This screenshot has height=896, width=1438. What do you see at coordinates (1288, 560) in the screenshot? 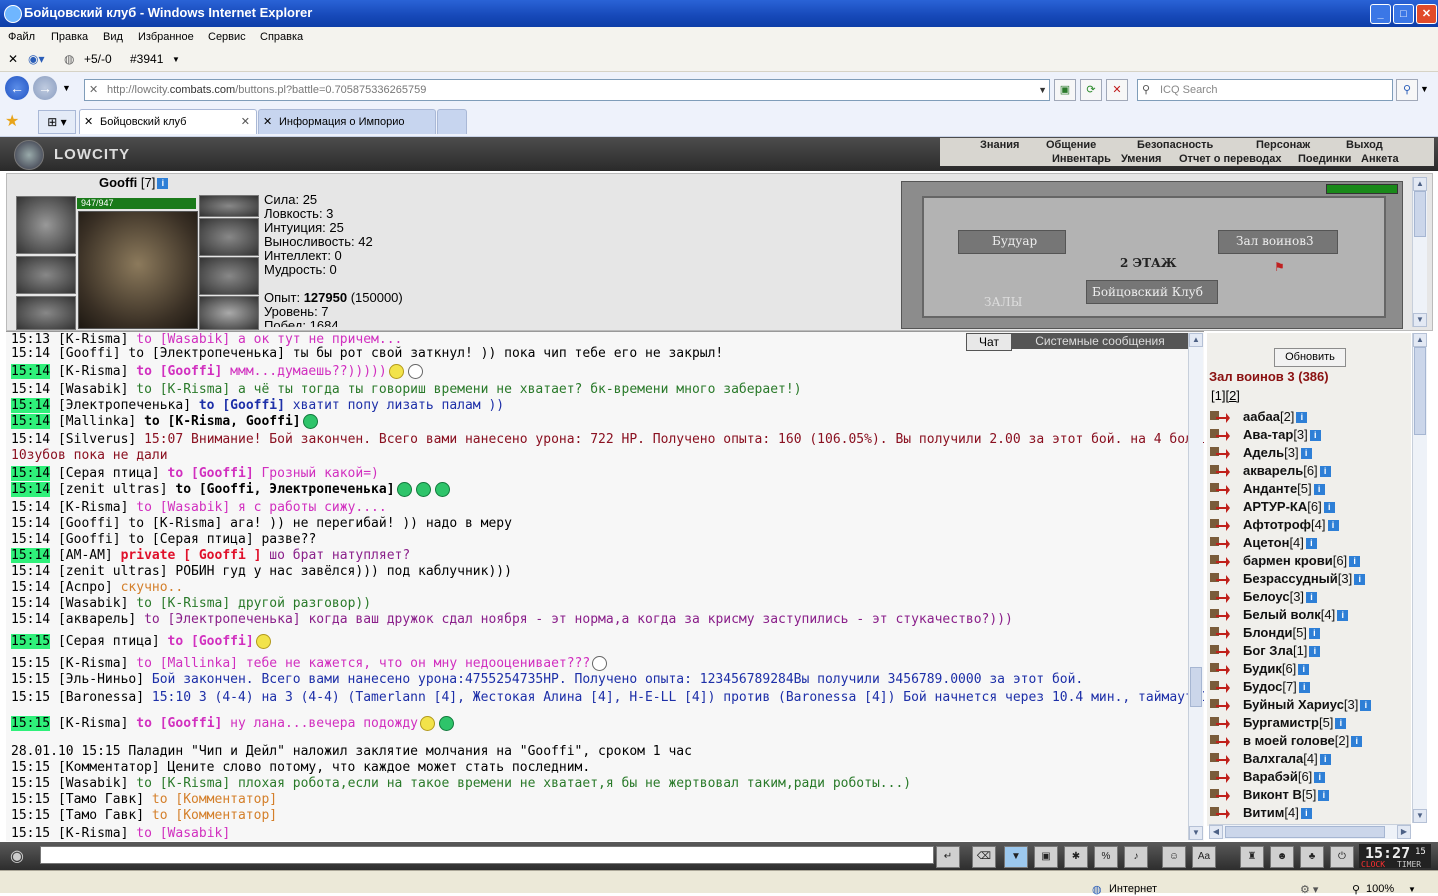
I see `user-name: бармен крови` at bounding box center [1288, 560].